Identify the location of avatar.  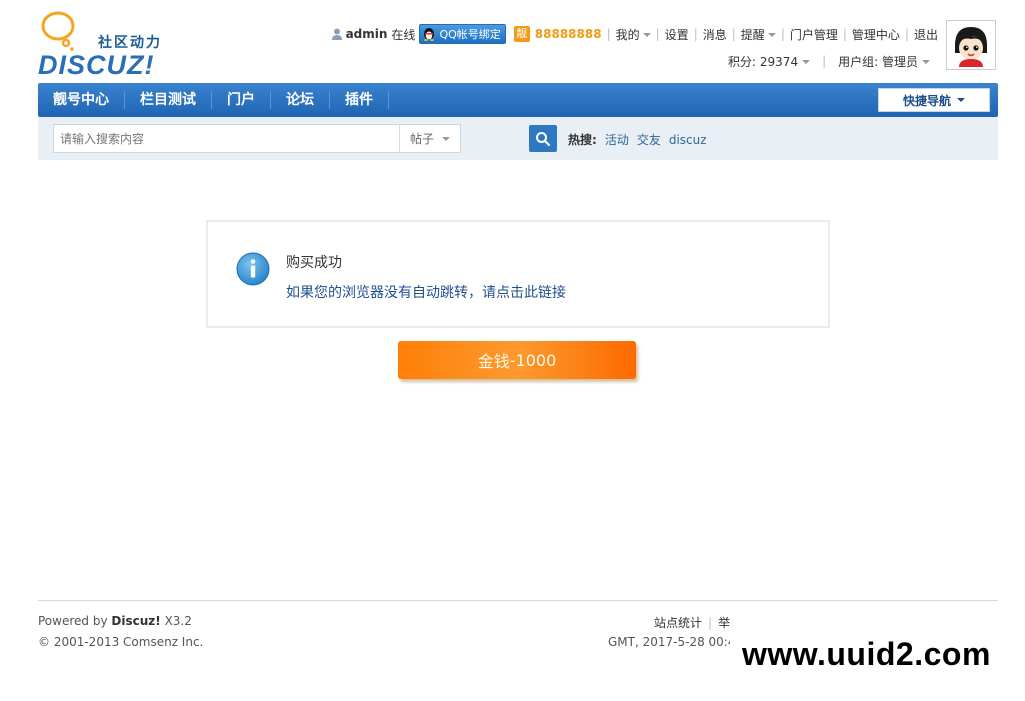
(971, 45).